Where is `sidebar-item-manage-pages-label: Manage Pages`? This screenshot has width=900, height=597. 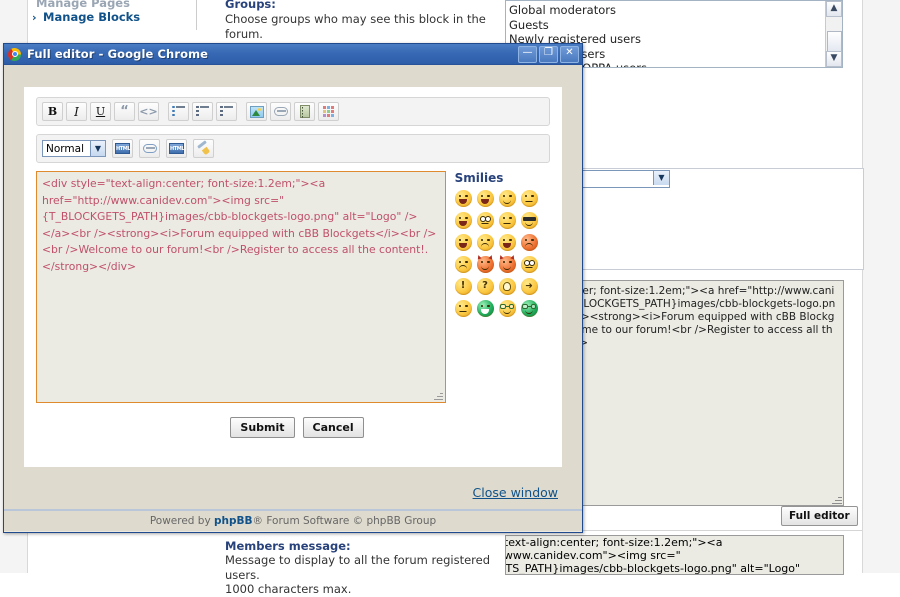 sidebar-item-manage-pages-label: Manage Pages is located at coordinates (83, 5).